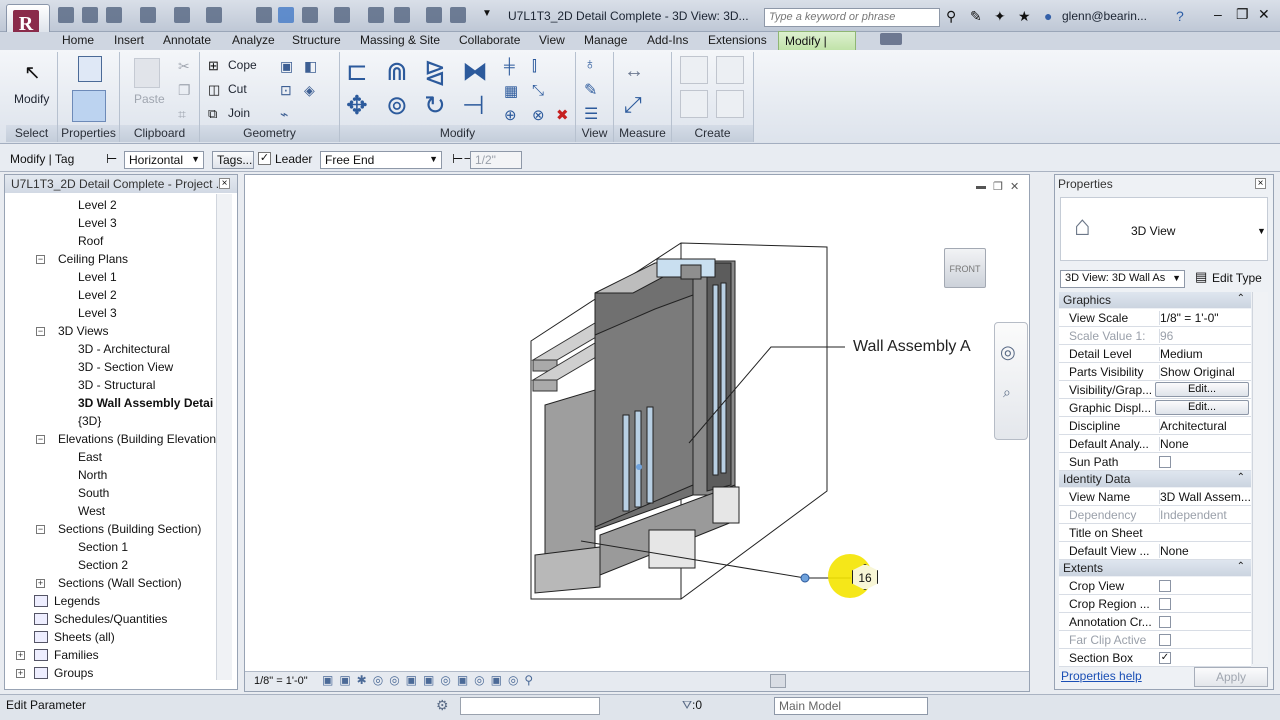  What do you see at coordinates (93, 493) in the screenshot?
I see `browser-item: South` at bounding box center [93, 493].